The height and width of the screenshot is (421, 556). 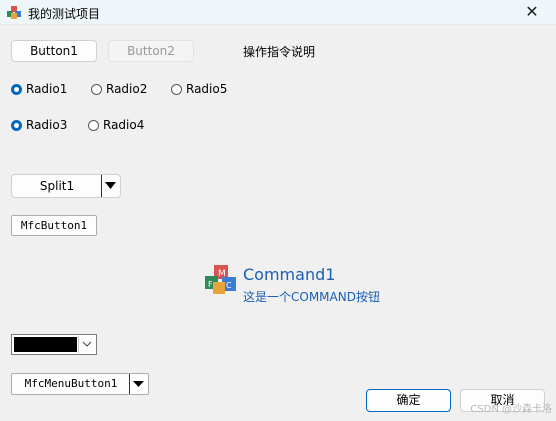 What do you see at coordinates (289, 274) in the screenshot?
I see `command-link-title: Command1` at bounding box center [289, 274].